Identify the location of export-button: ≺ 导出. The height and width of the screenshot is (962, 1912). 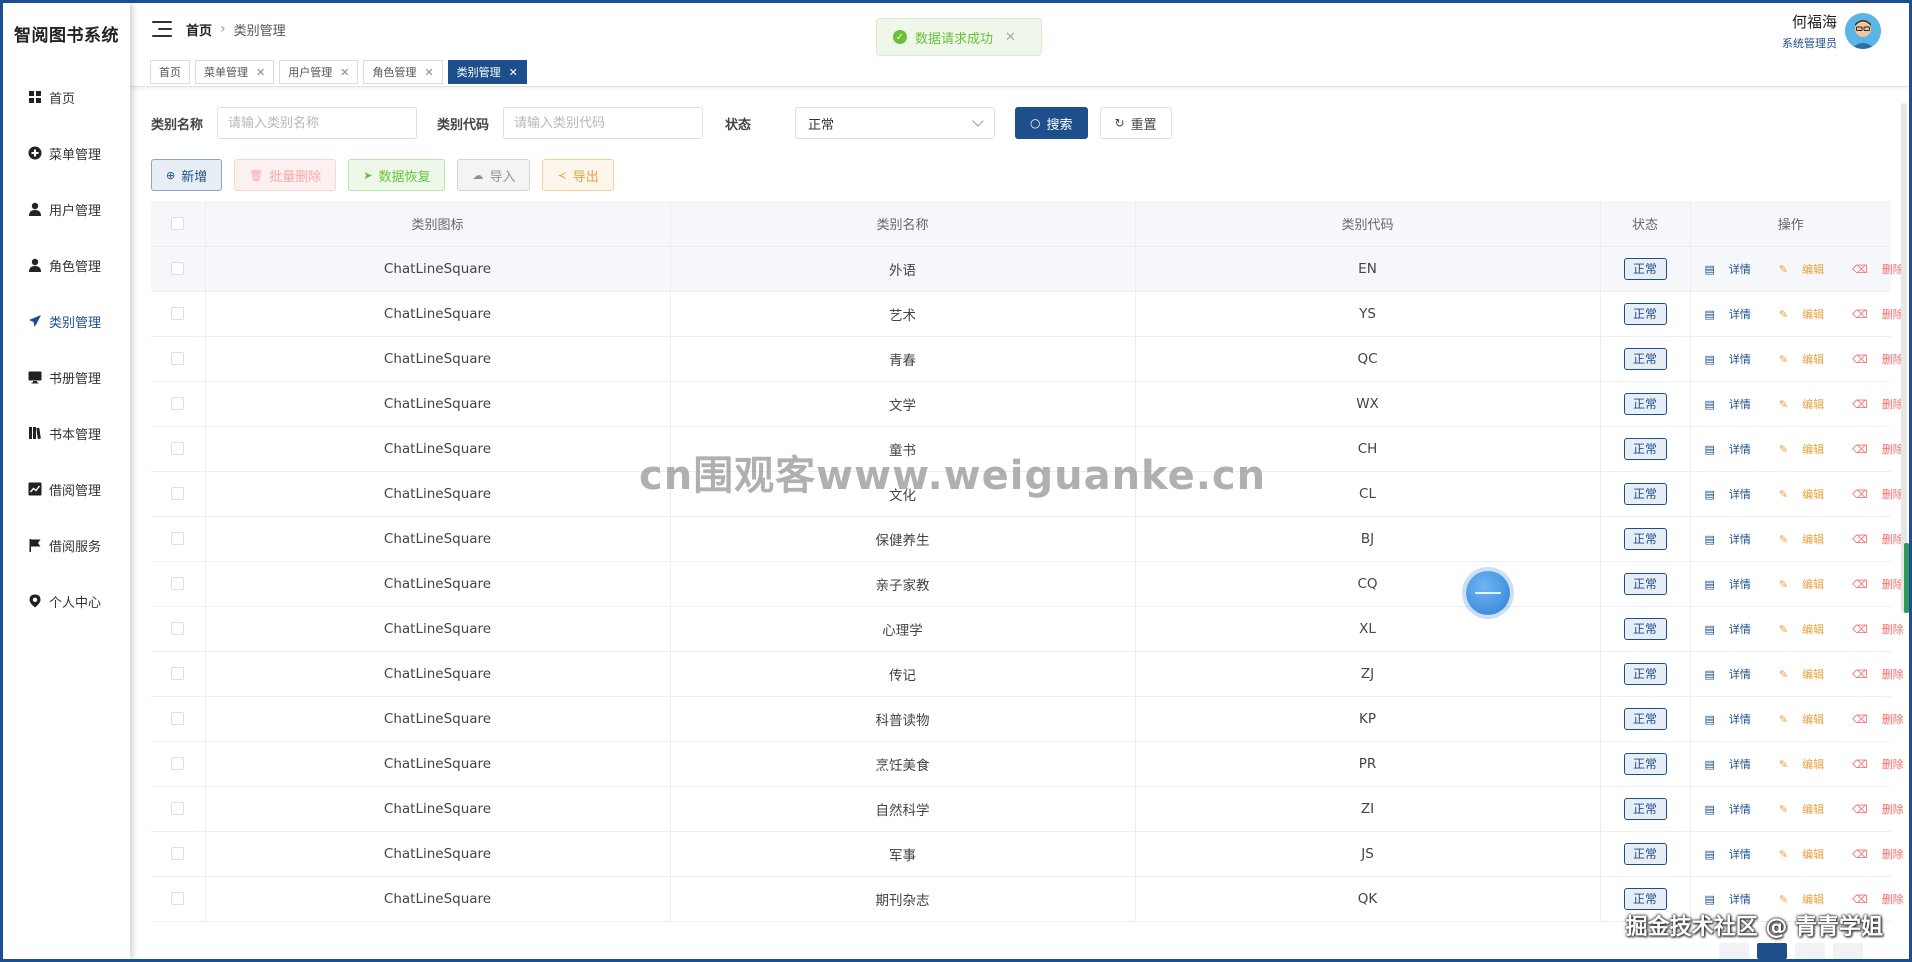
(578, 175).